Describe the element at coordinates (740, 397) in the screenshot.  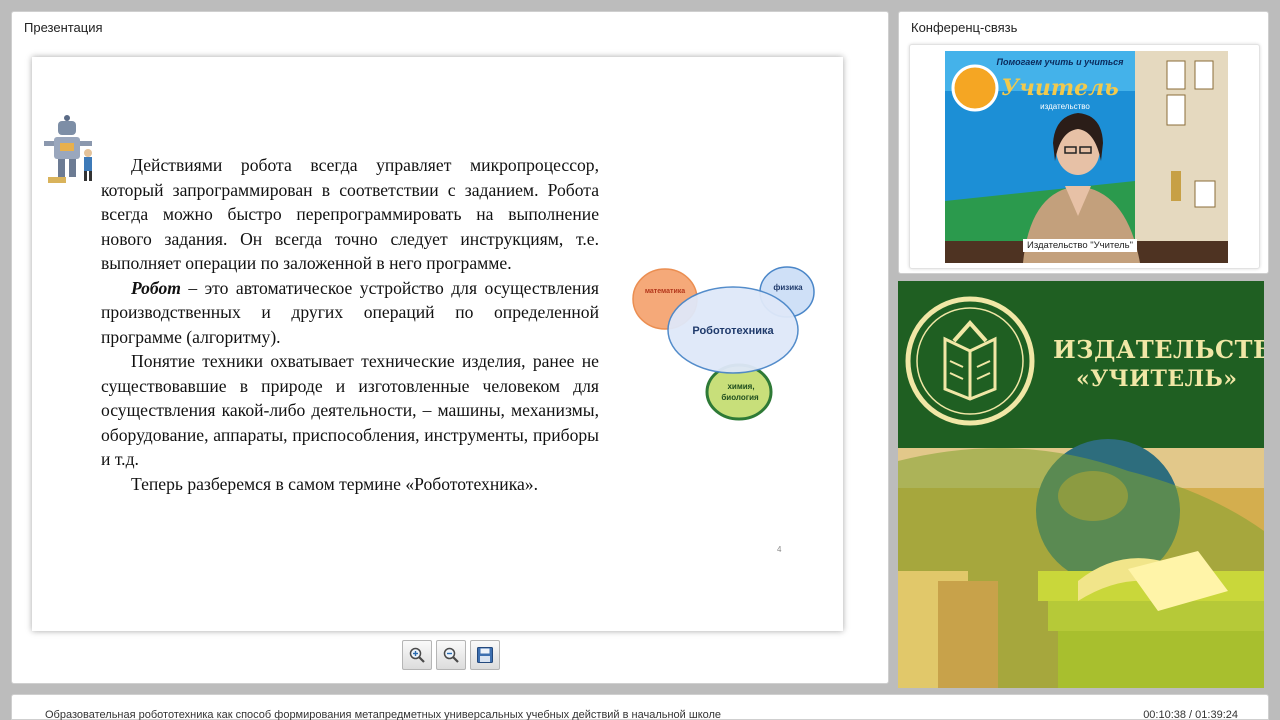
I see `venn-chem-label-2: биология` at that location.